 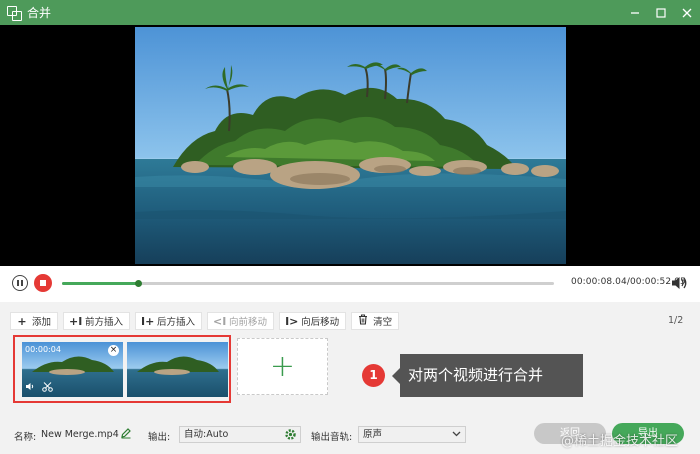 I want to click on clip-toolbar: + 添加 +I 前方插入 I+ 后方插入 <I 向前移动 I> 向后移动 清空, so click(x=205, y=321).